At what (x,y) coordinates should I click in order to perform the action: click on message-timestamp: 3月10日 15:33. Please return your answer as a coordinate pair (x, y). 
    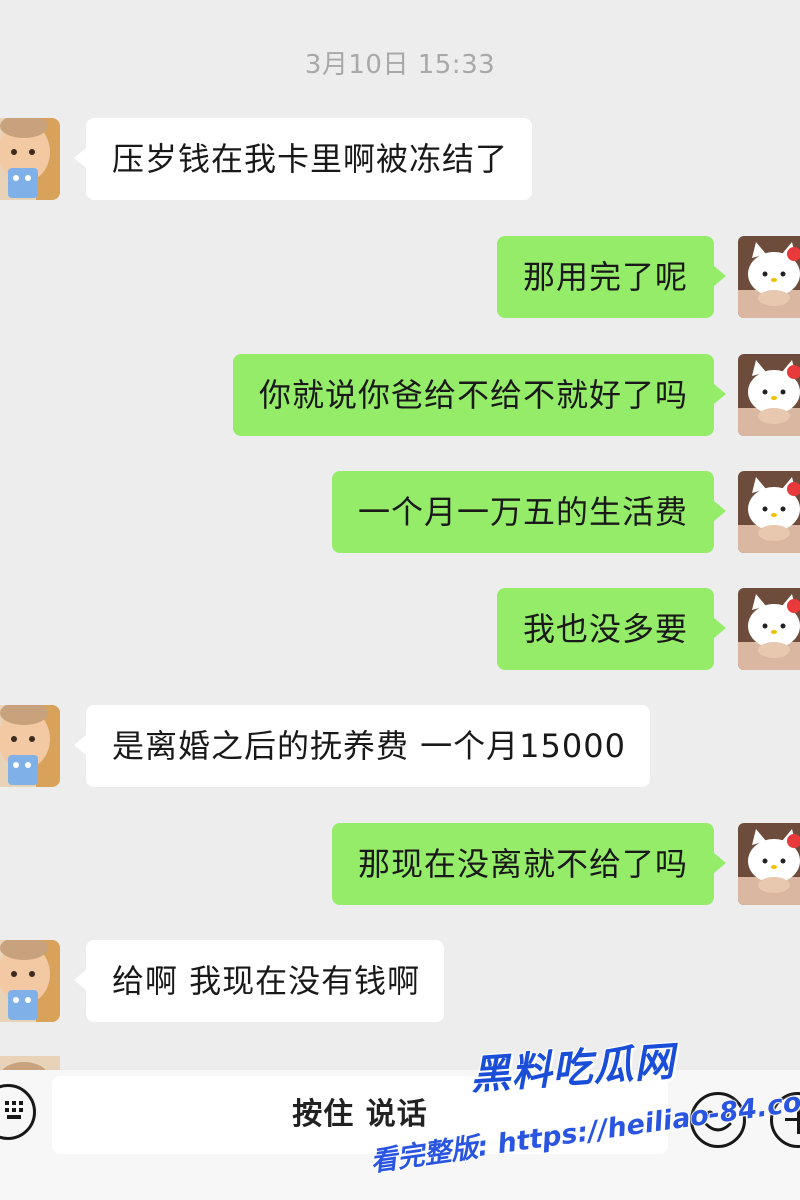
    Looking at the image, I should click on (400, 65).